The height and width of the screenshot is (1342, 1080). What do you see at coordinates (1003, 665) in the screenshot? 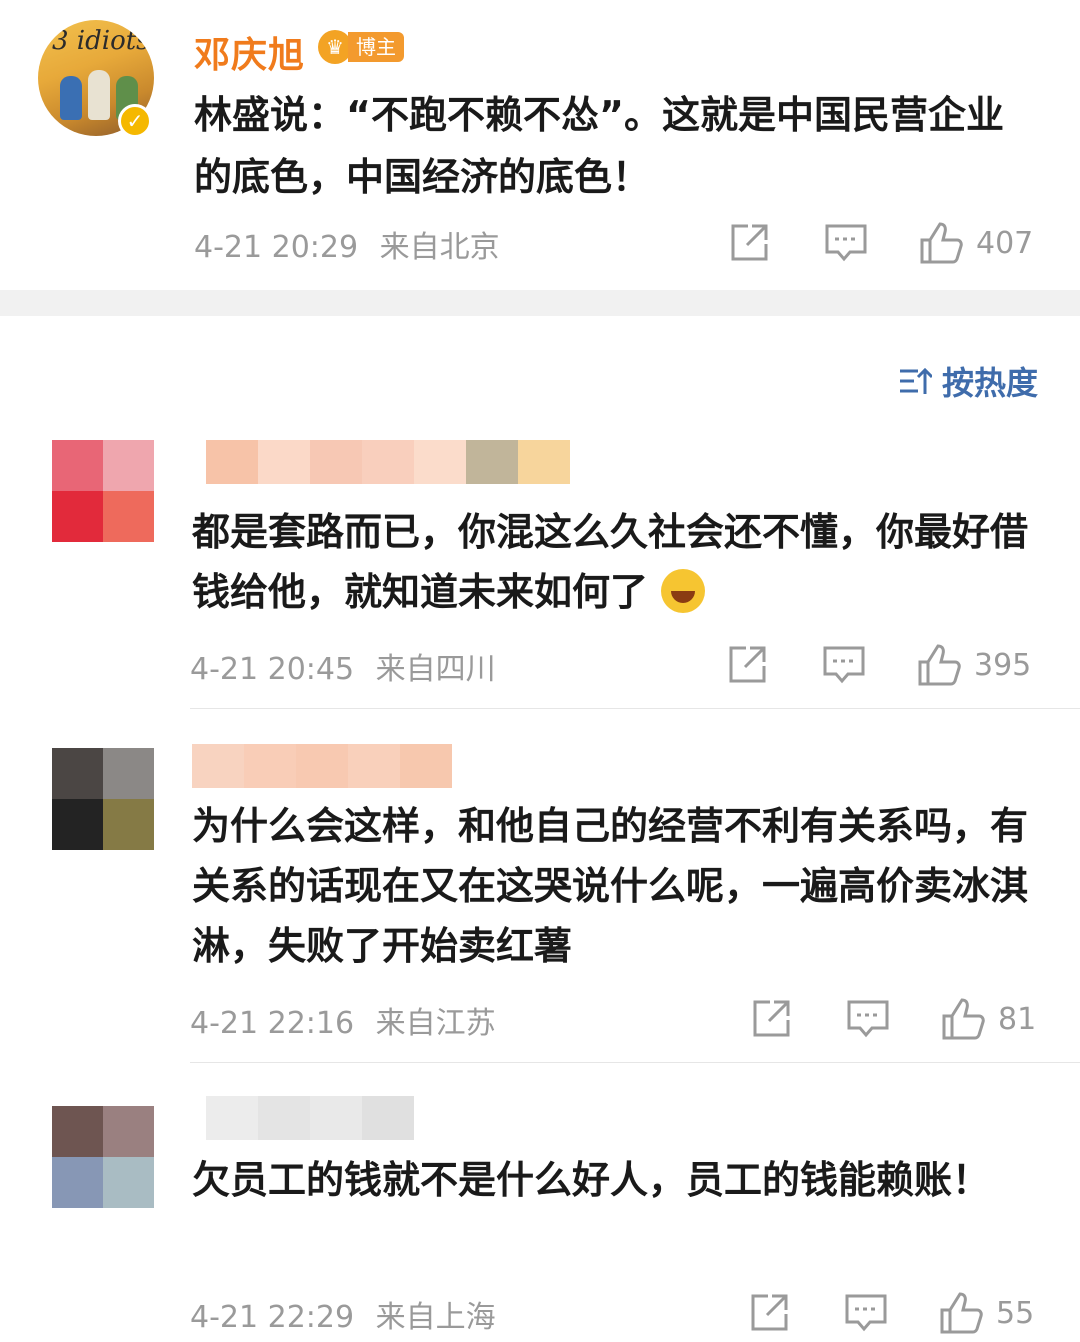
I see `like-count: 395` at bounding box center [1003, 665].